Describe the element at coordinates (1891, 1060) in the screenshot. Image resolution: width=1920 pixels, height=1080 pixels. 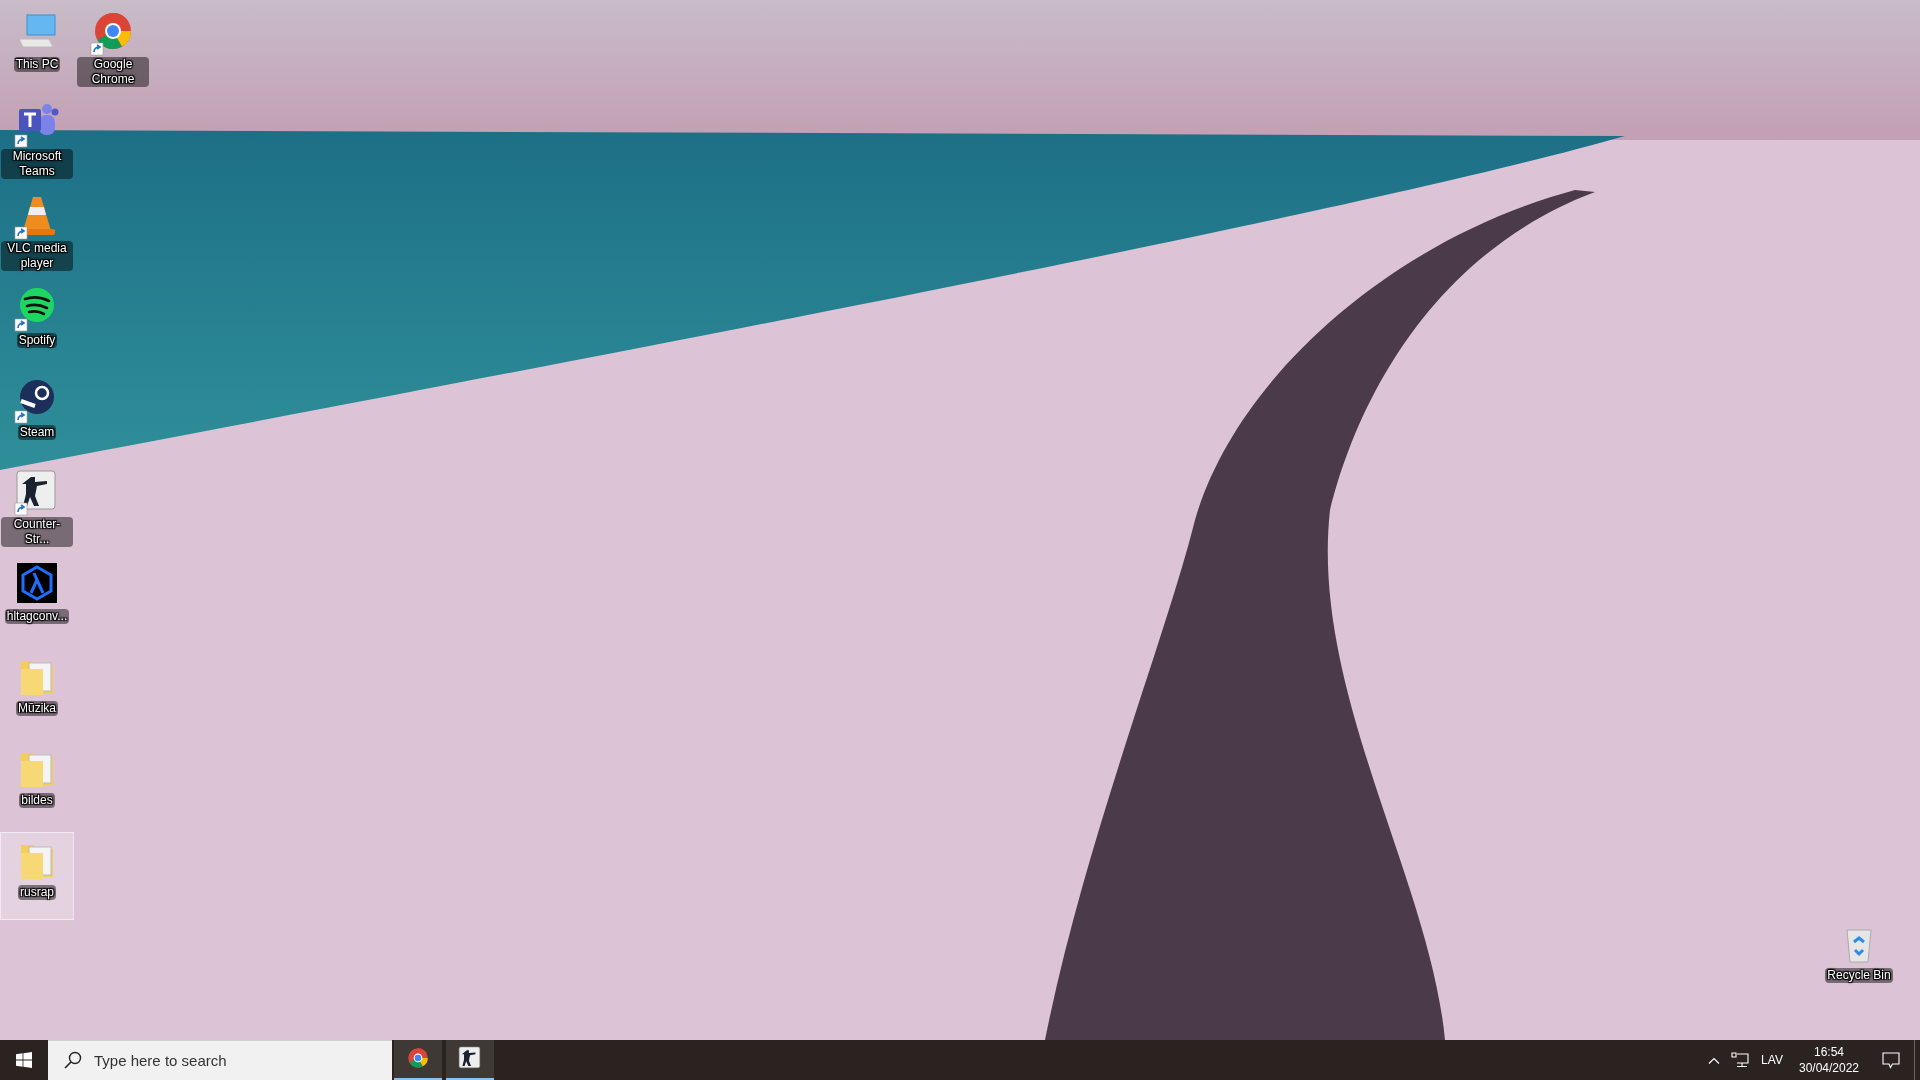
I see `notification-icon` at that location.